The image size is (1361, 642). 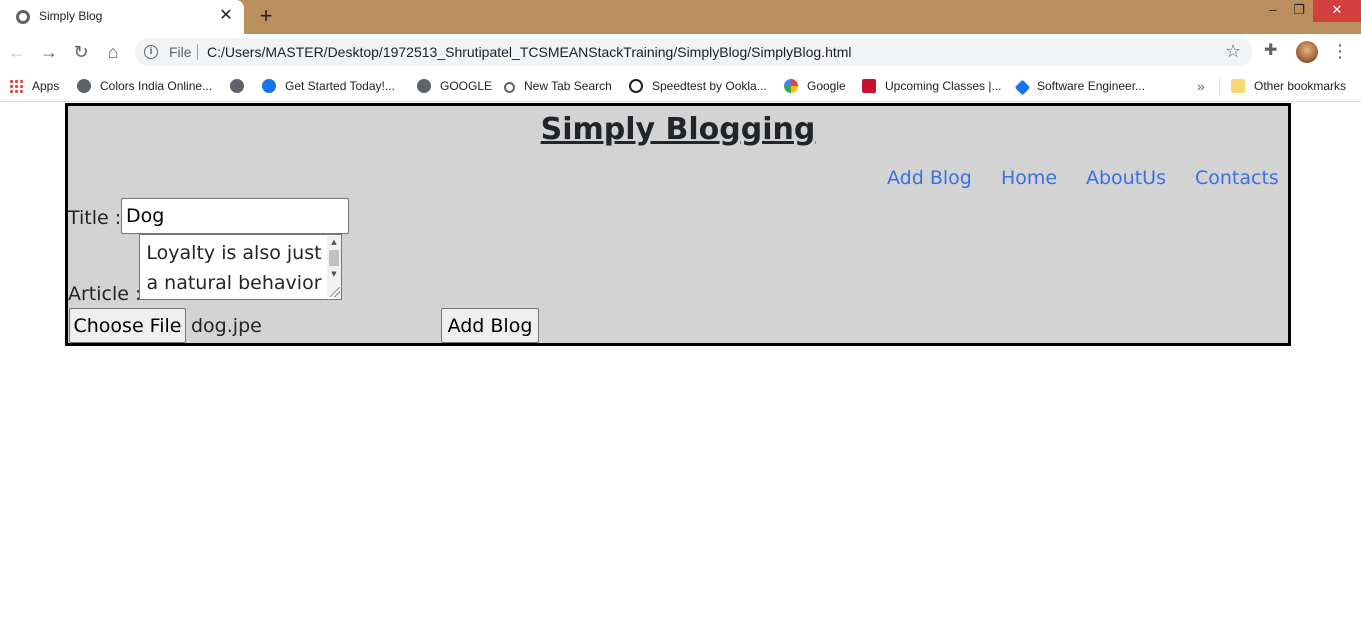 I want to click on scroll-up-icon: ▲, so click(x=334, y=242).